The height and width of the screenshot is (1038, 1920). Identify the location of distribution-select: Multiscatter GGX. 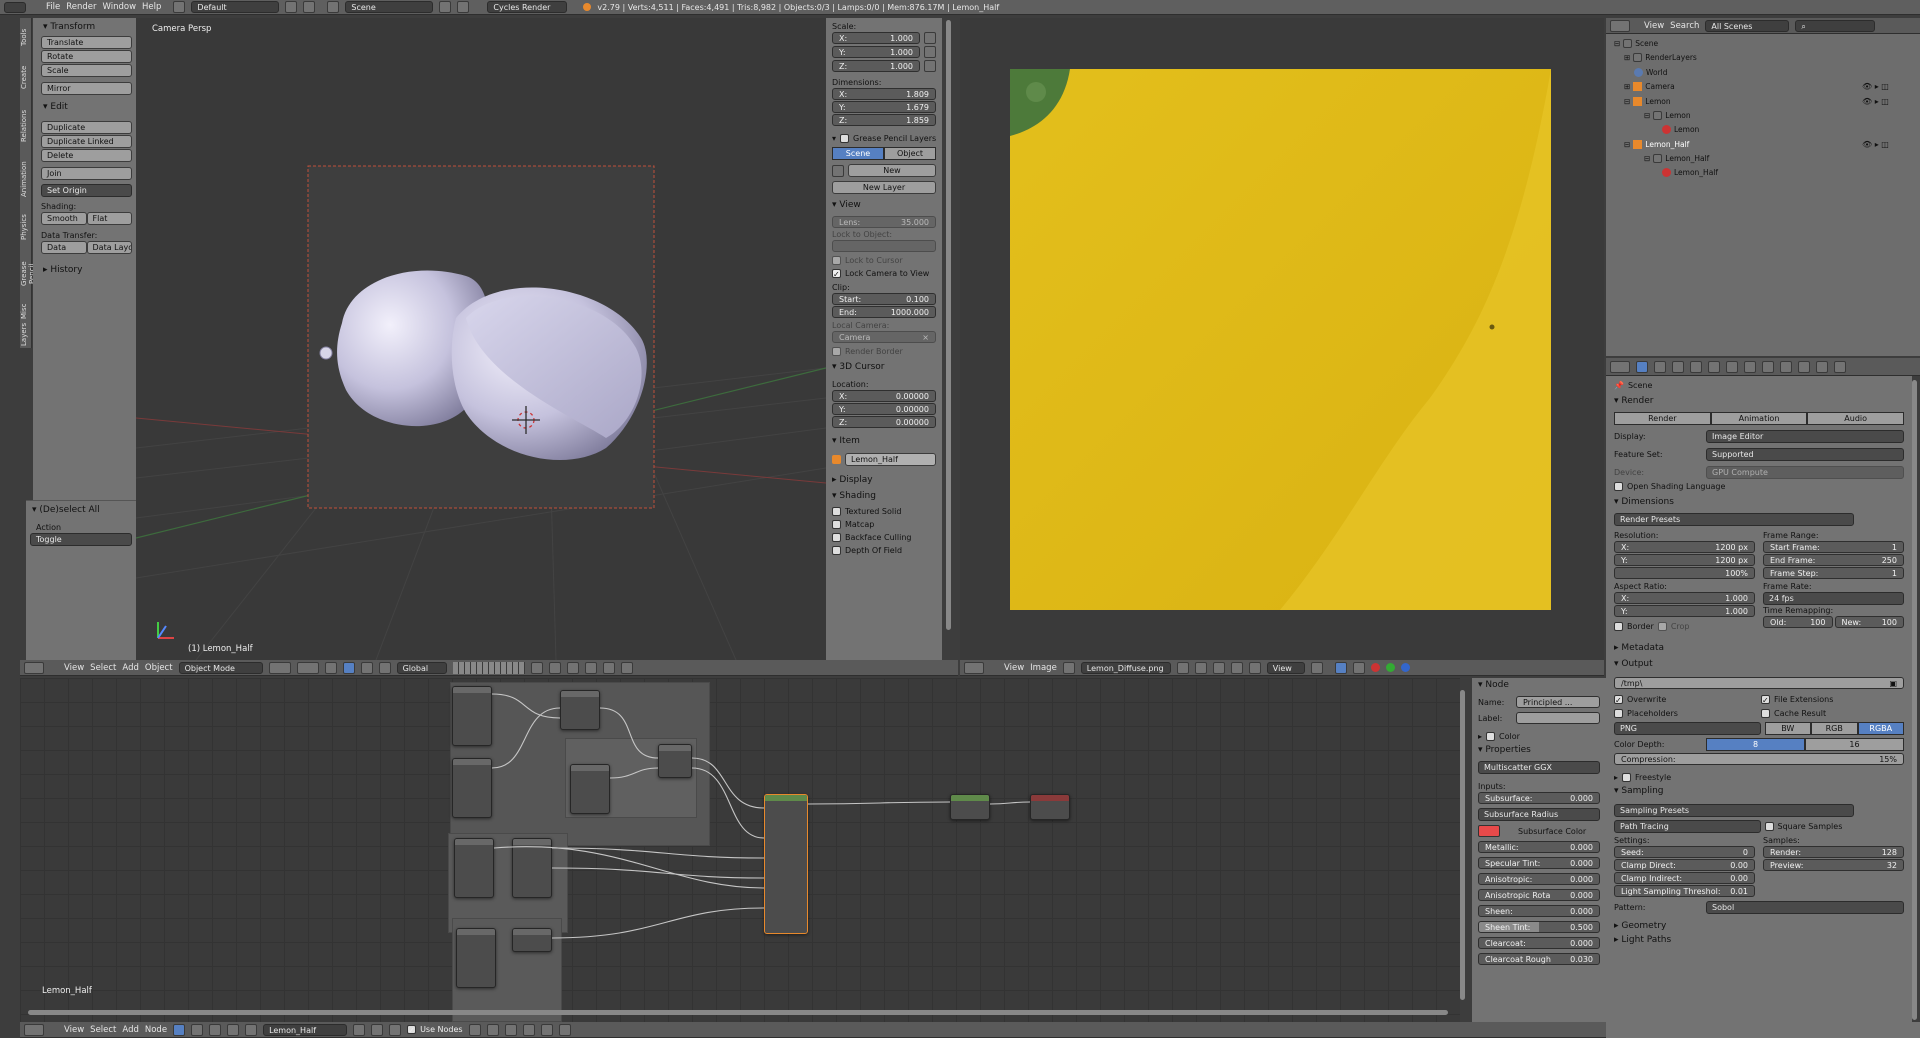
(1539, 767).